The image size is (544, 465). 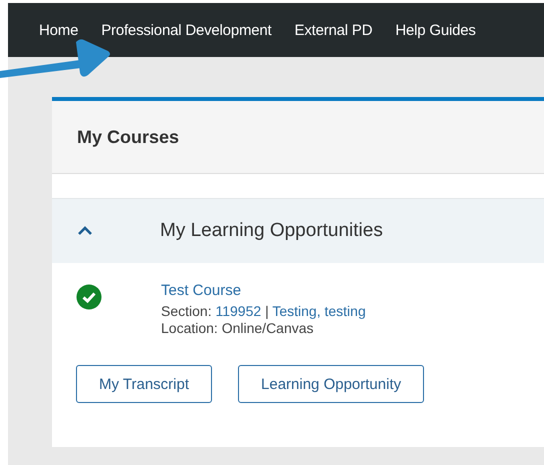 I want to click on card-title: My Courses, so click(x=128, y=137).